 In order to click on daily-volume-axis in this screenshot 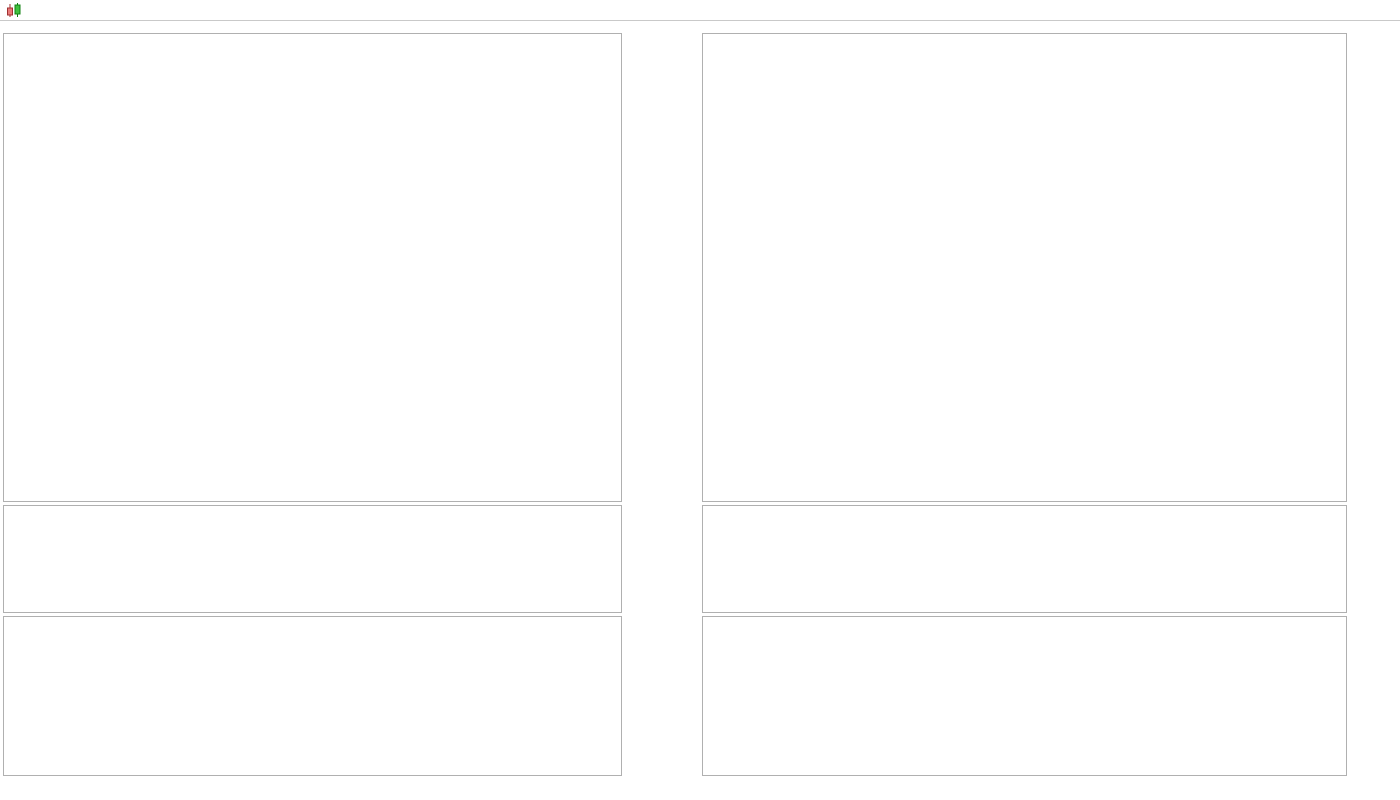, I will do `click(1374, 558)`.